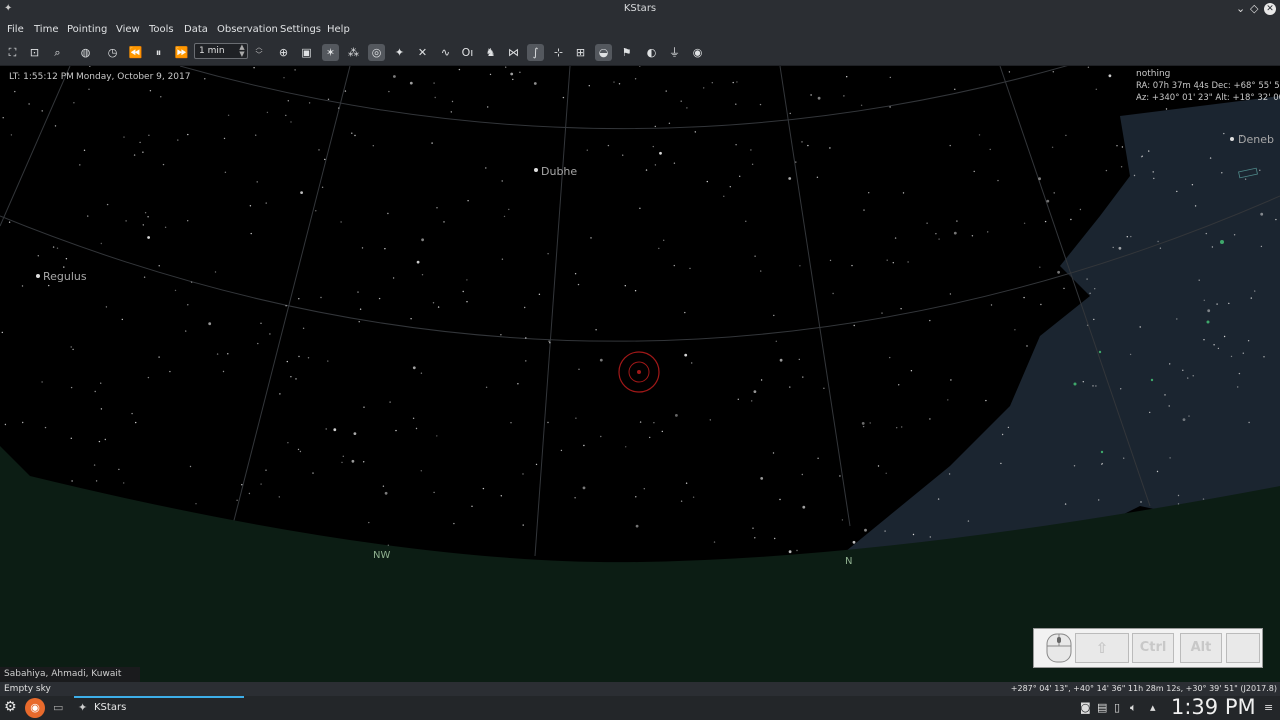  What do you see at coordinates (603, 52) in the screenshot?
I see `toggle-ground-icon: ◒` at bounding box center [603, 52].